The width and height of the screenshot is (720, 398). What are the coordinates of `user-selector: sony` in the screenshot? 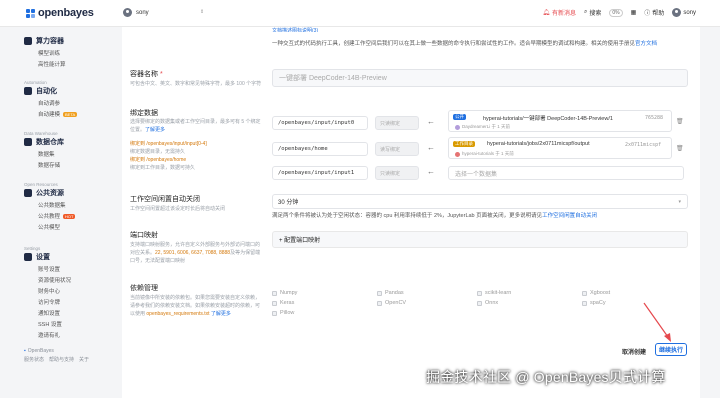 It's located at (136, 12).